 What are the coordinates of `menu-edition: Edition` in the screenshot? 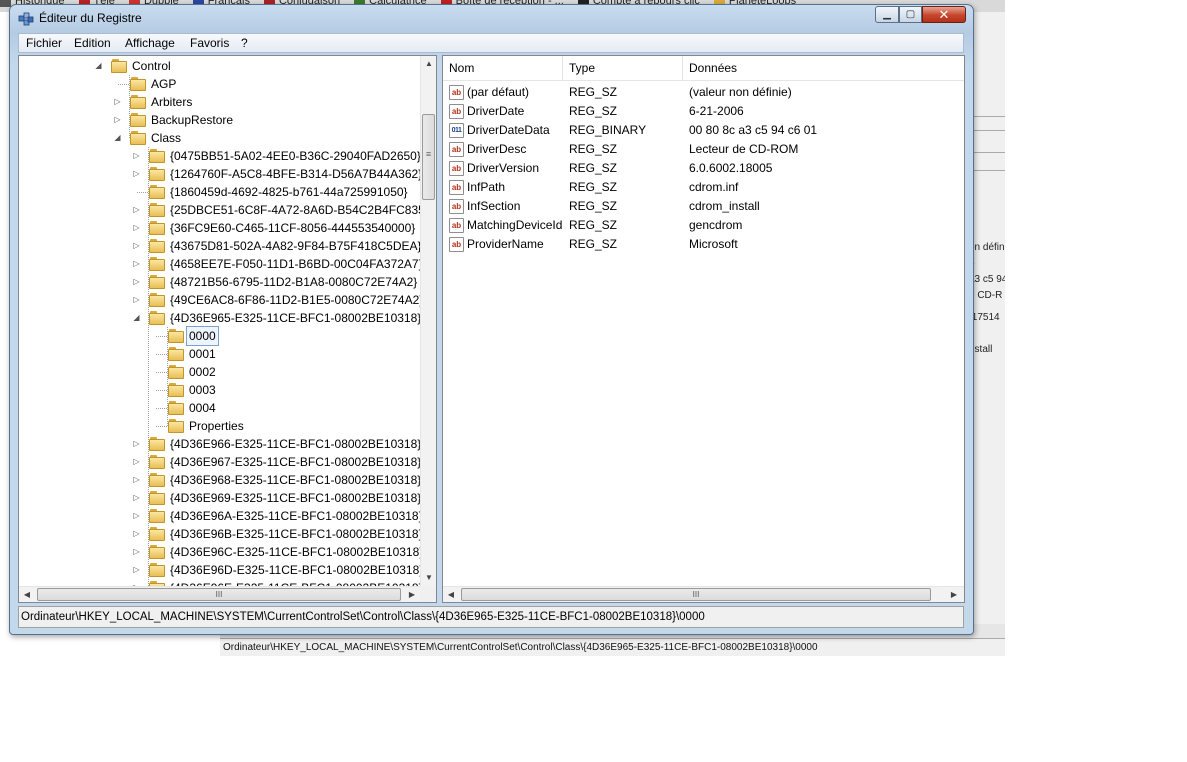 It's located at (92, 43).